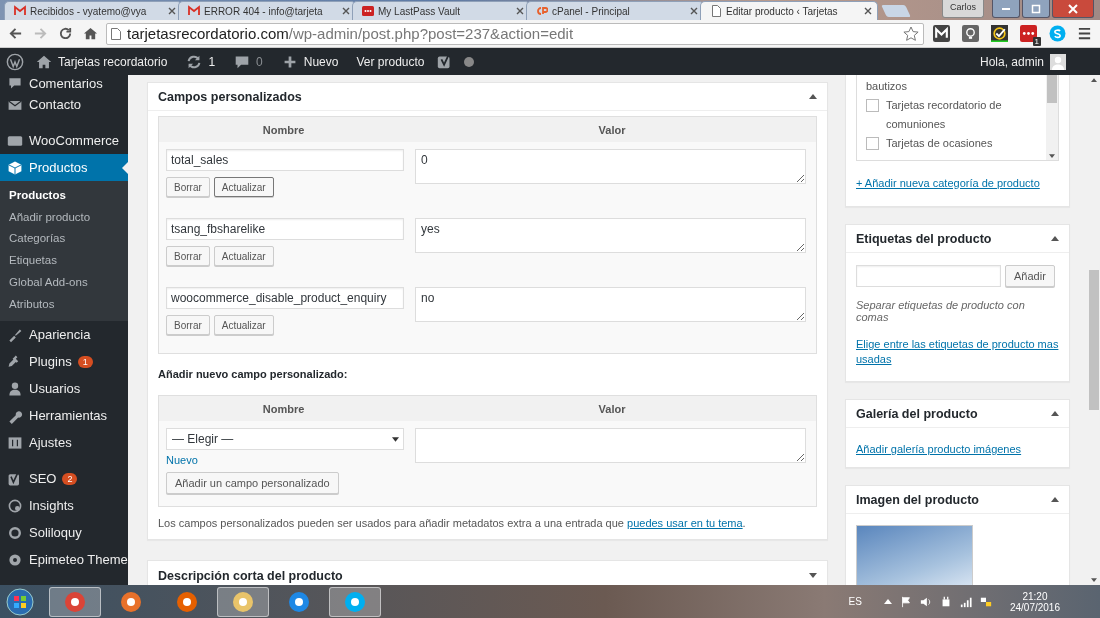 Image resolution: width=1100 pixels, height=618 pixels. Describe the element at coordinates (610, 166) in the screenshot. I see `field-value-input: 0` at that location.